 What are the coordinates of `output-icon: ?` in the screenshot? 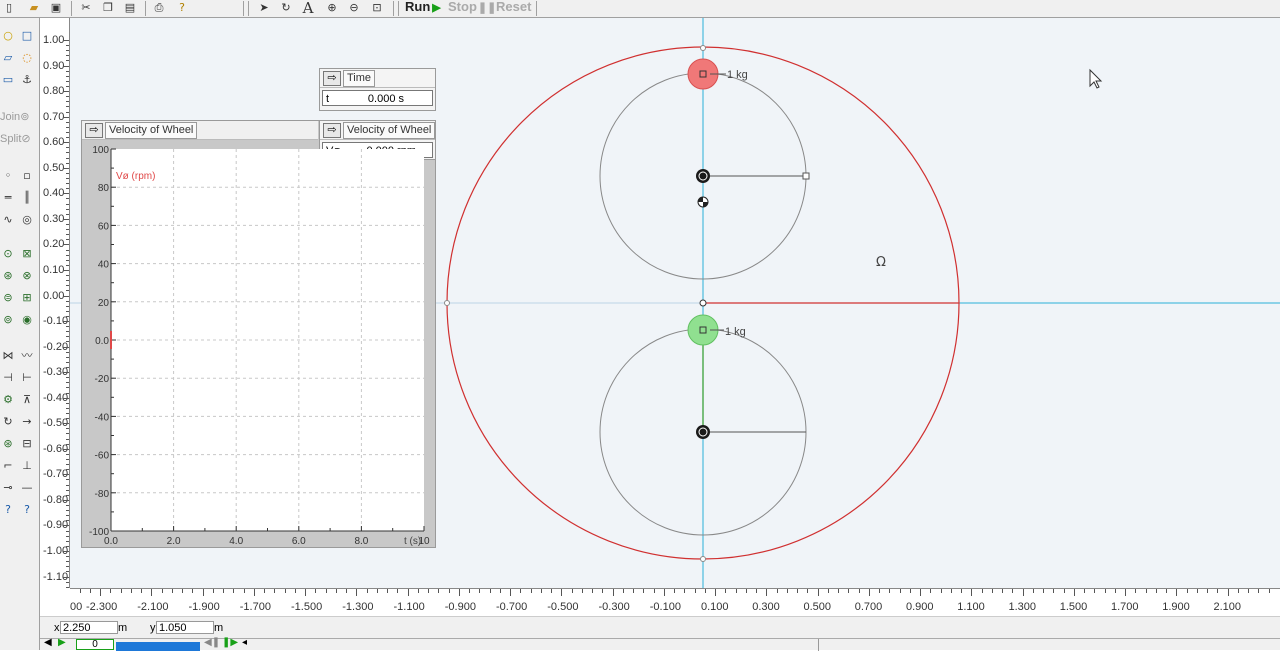 It's located at (27, 510).